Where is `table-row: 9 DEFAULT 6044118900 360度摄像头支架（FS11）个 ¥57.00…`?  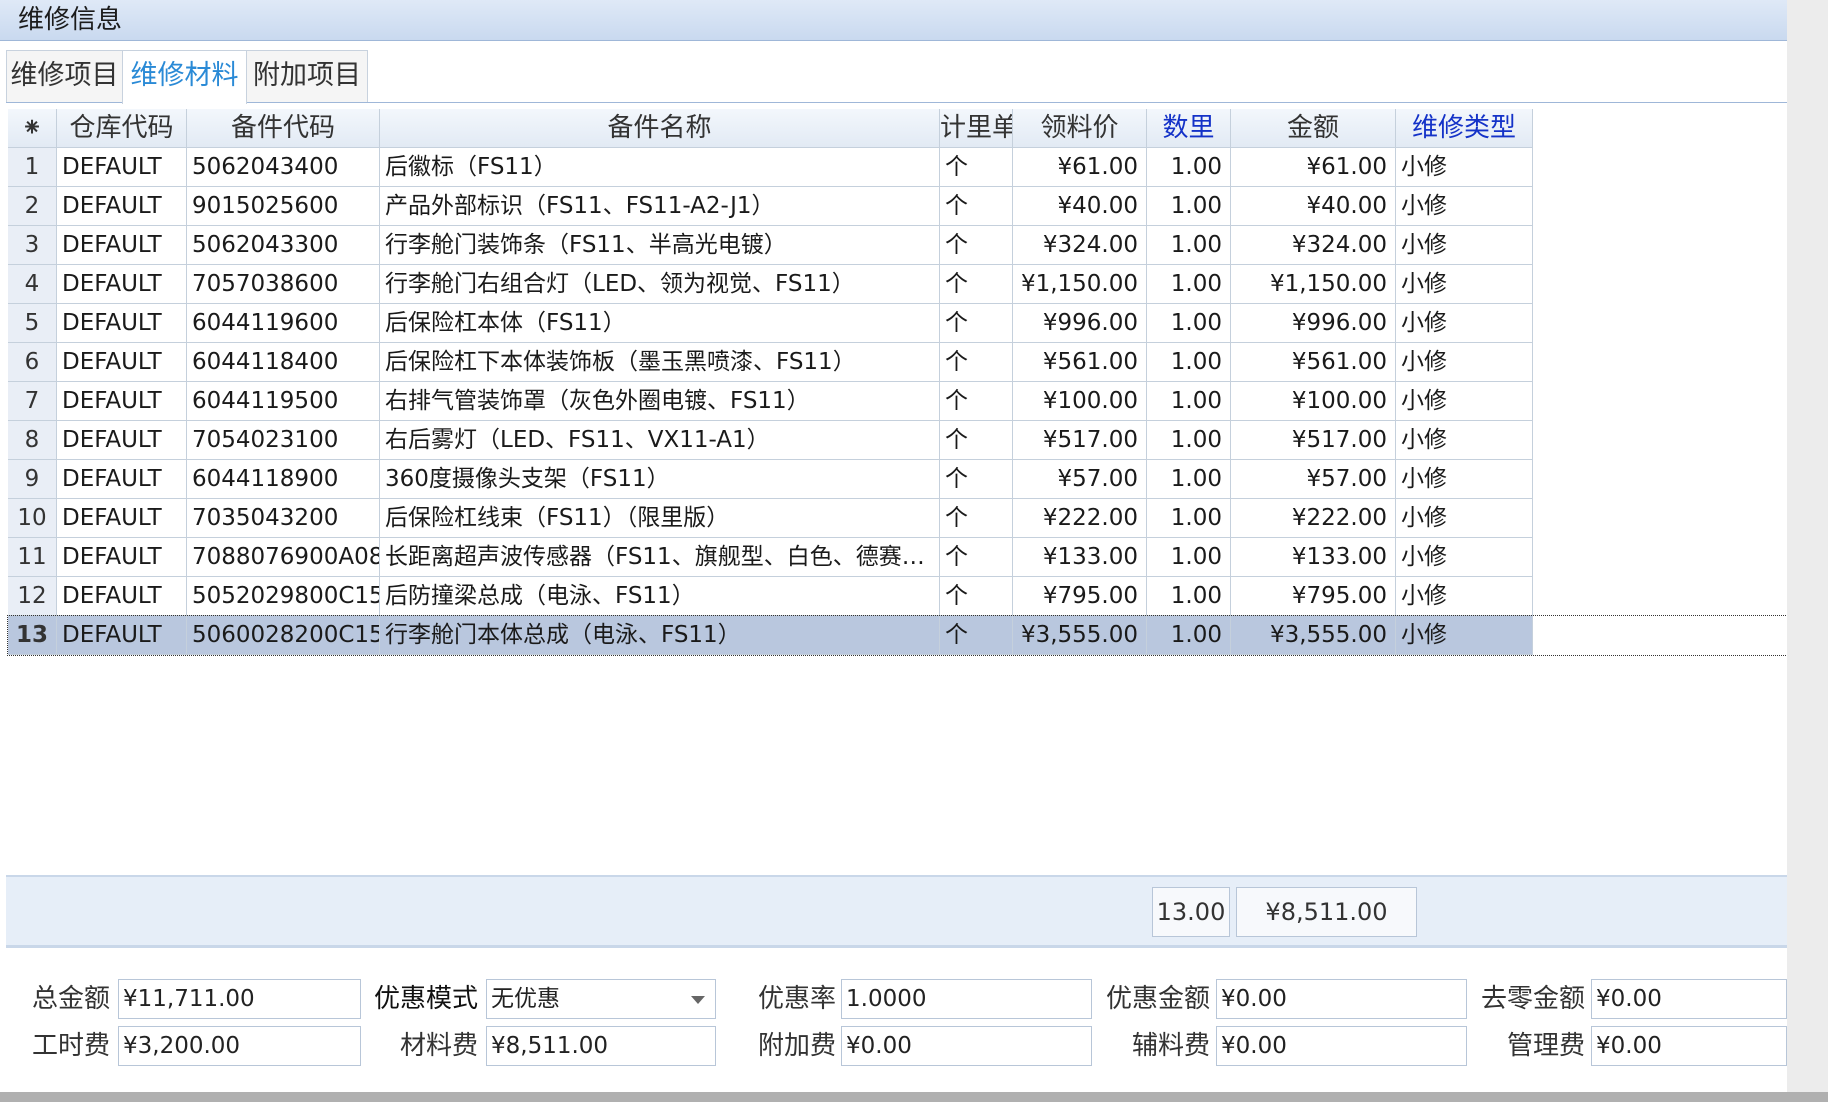 table-row: 9 DEFAULT 6044118900 360度摄像头支架（FS11）个 ¥57.00… is located at coordinates (897, 479).